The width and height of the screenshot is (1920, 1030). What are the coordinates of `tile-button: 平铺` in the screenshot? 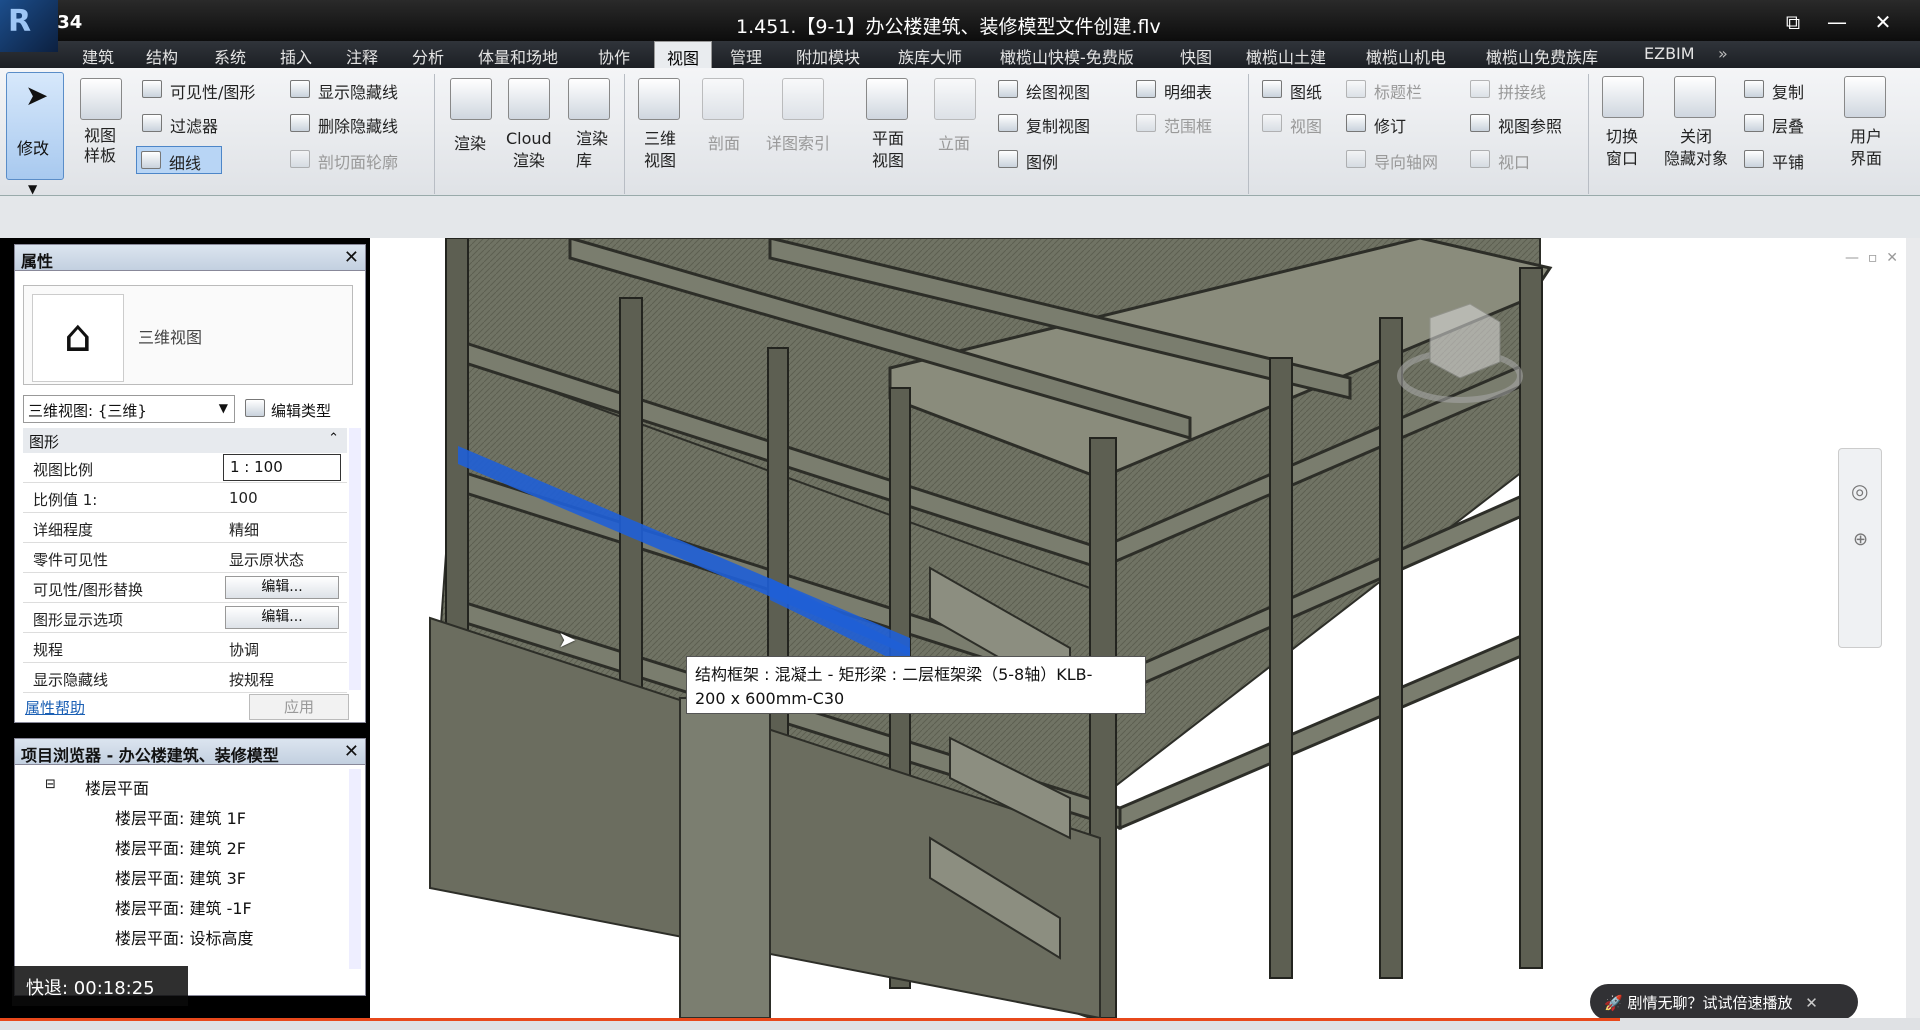 It's located at (1788, 161).